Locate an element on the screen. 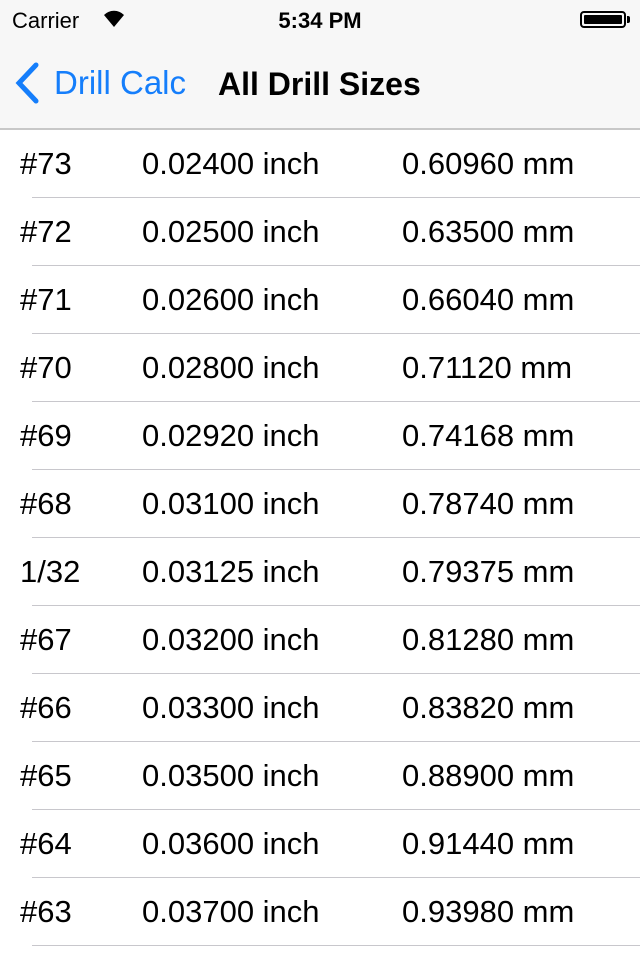 Image resolution: width=640 pixels, height=960 pixels. back-button: Drill Calc is located at coordinates (100, 83).